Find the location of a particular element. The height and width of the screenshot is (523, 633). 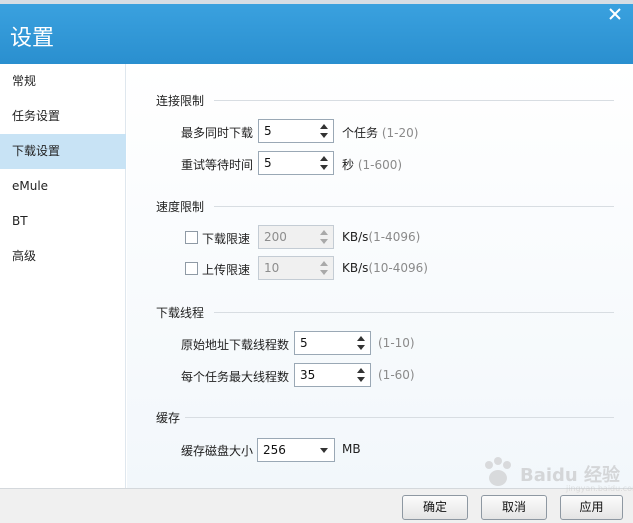

cancel-button: 取消 is located at coordinates (514, 507).